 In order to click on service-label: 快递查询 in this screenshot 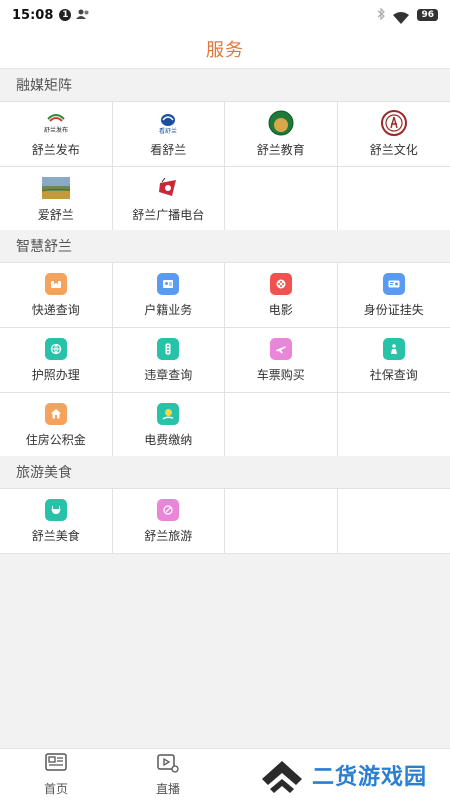, I will do `click(55, 309)`.